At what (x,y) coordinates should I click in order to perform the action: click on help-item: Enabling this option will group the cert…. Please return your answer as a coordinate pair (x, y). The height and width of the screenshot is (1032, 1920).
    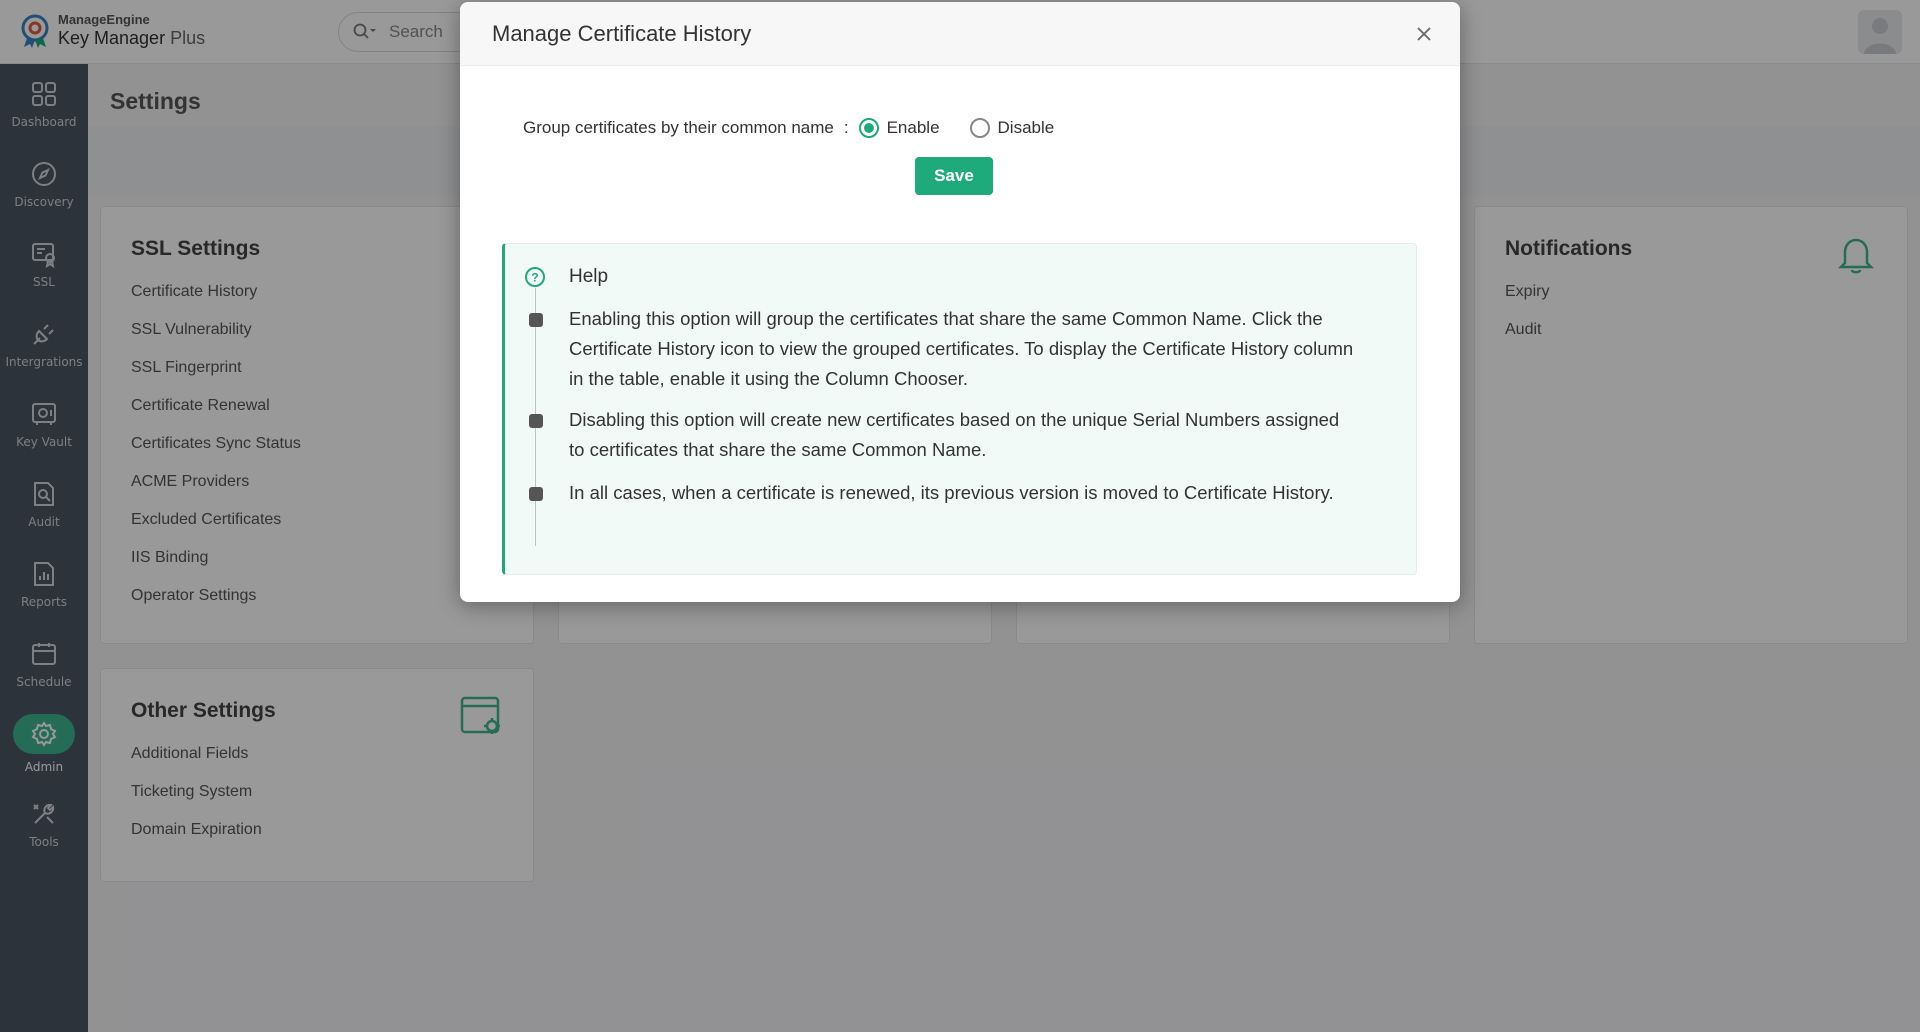
    Looking at the image, I should click on (961, 348).